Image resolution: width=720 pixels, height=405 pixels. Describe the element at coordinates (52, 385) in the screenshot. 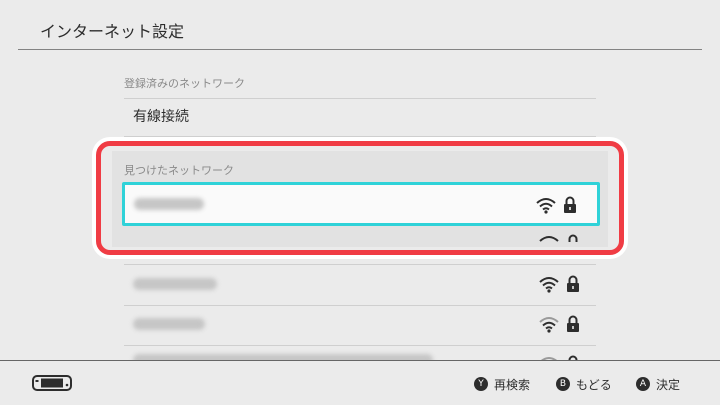

I see `controller-icon` at that location.